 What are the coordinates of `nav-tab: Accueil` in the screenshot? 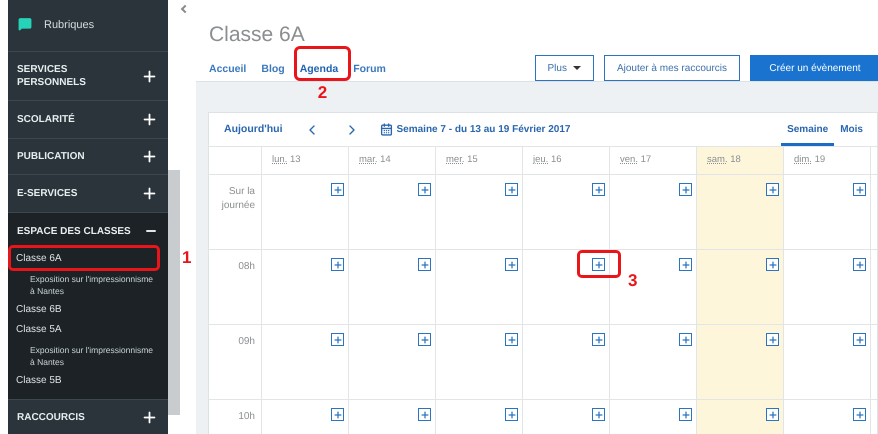 It's located at (227, 69).